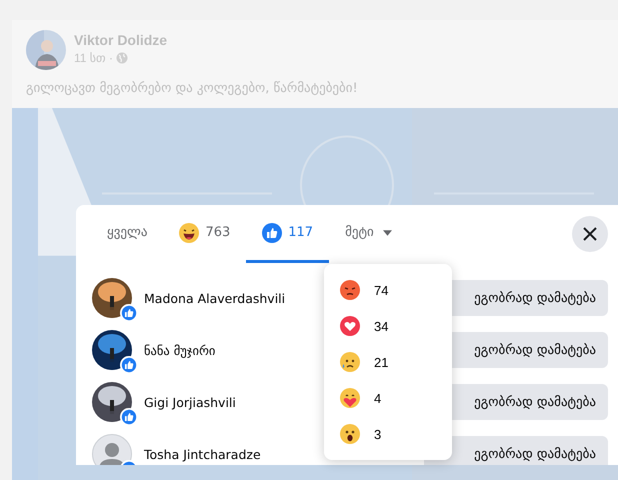  Describe the element at coordinates (127, 234) in the screenshot. I see `reaction-tab: ყველა` at that location.